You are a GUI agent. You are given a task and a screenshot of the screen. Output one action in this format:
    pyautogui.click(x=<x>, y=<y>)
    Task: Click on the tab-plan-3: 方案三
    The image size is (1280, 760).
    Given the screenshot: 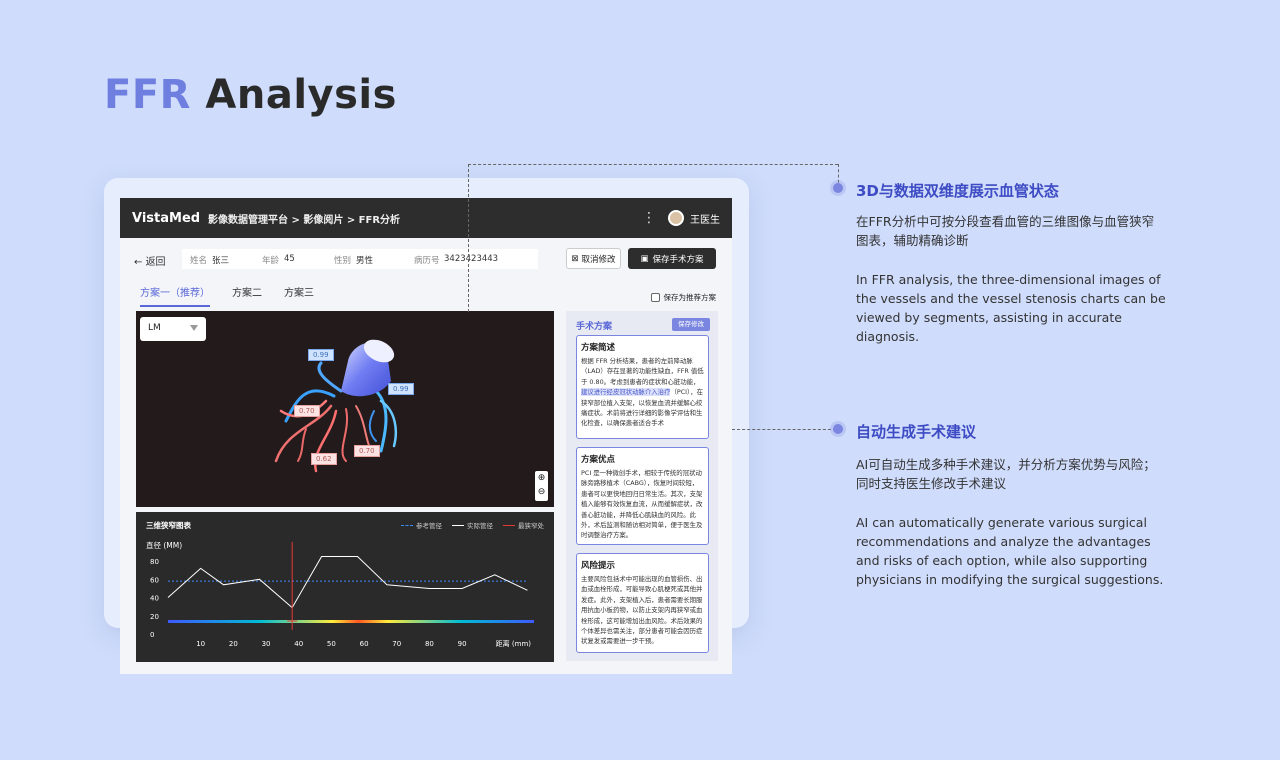 What is the action you would take?
    pyautogui.click(x=299, y=295)
    